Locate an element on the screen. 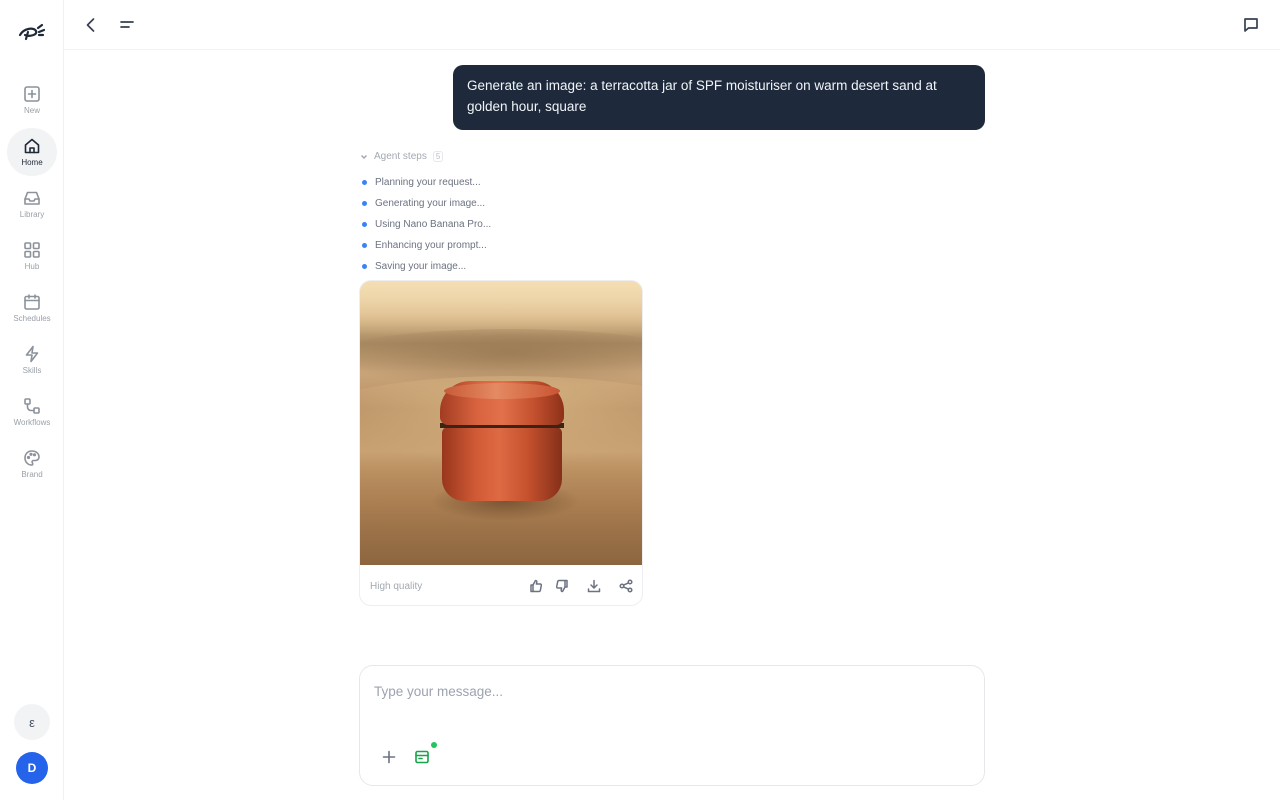 The image size is (1280, 800). generated-image-card: High quality is located at coordinates (501, 443).